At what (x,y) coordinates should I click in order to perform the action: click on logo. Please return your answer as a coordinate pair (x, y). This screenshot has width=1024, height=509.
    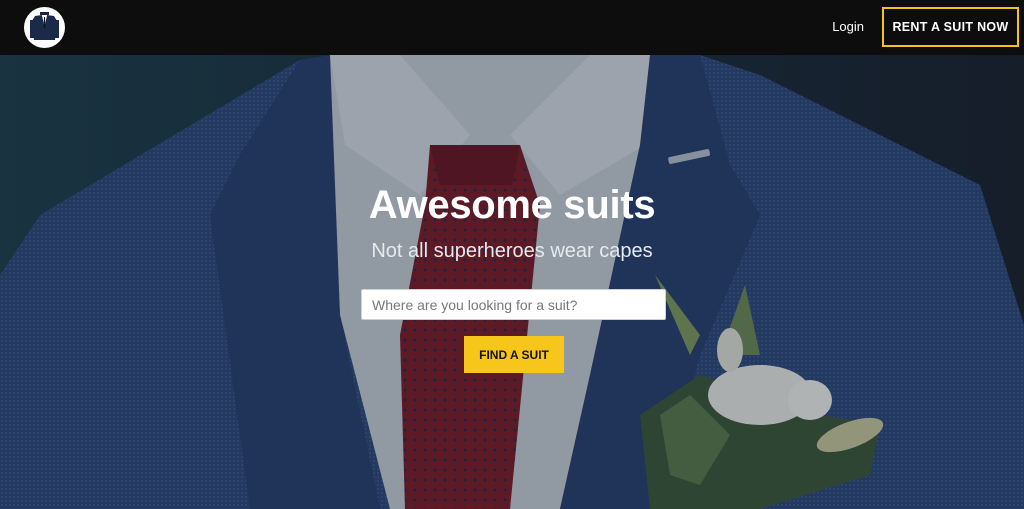
    Looking at the image, I should click on (44, 27).